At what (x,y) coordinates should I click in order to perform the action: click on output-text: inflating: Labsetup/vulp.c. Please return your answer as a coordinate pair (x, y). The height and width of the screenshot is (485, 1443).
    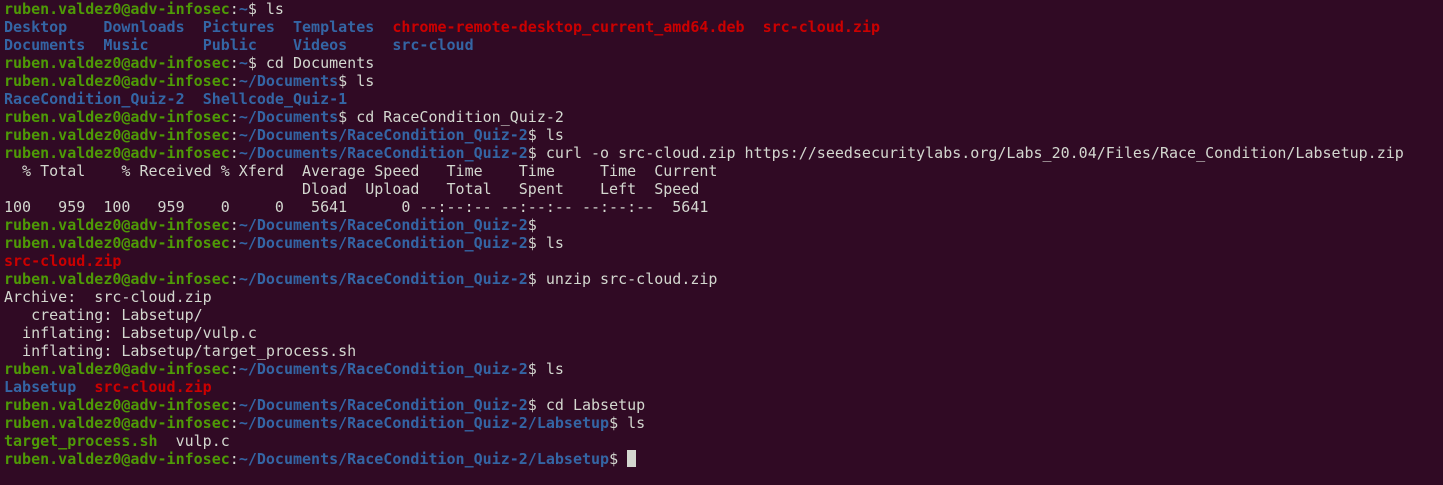
    Looking at the image, I should click on (130, 333).